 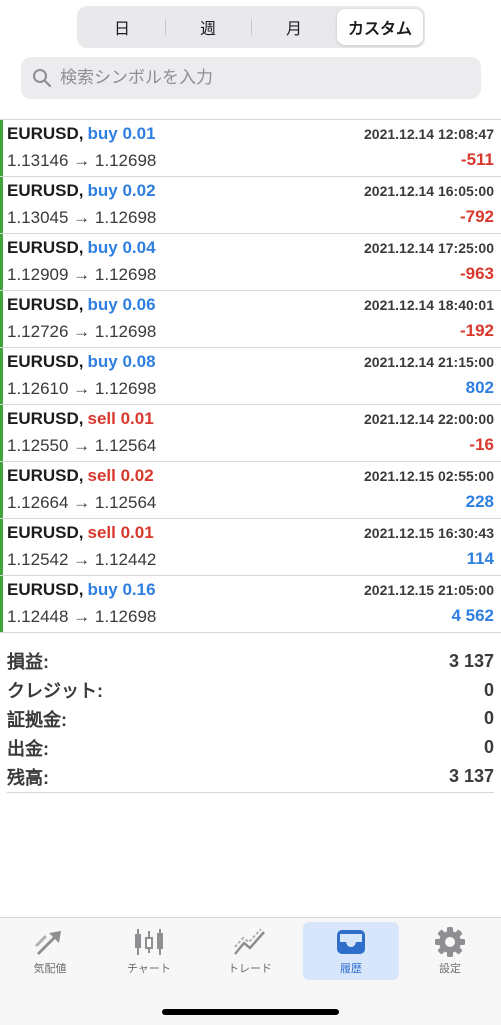 I want to click on summary-margin-row: 証拠金: 0, so click(x=250, y=719).